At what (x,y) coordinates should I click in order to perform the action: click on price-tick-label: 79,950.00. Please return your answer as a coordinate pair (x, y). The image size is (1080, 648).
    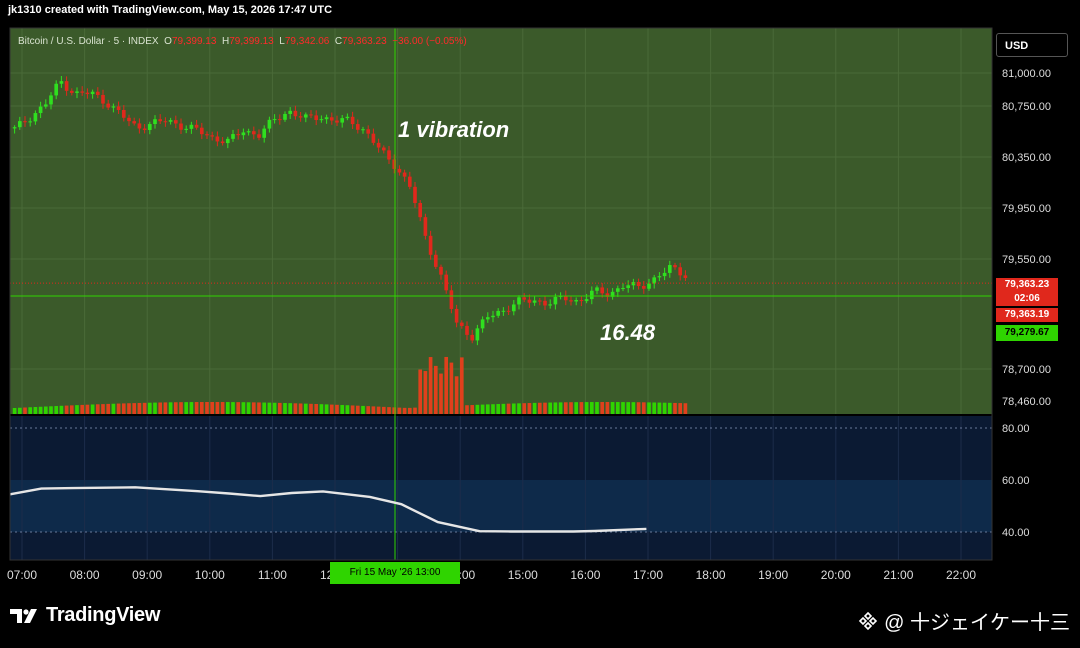
    Looking at the image, I should click on (1026, 209).